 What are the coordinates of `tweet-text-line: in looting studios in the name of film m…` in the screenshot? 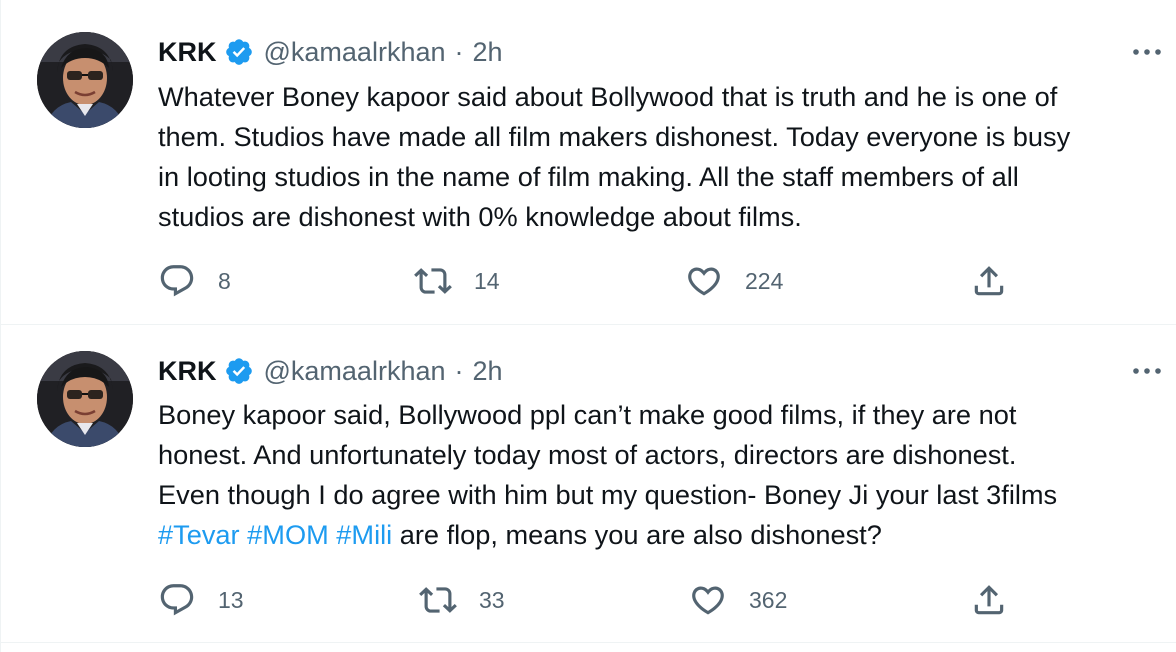 It's located at (588, 176).